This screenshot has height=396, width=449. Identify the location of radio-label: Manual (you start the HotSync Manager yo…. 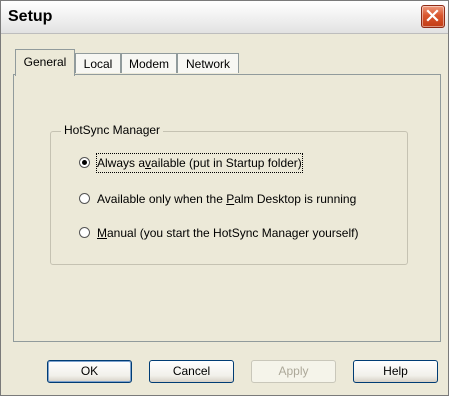
(228, 233).